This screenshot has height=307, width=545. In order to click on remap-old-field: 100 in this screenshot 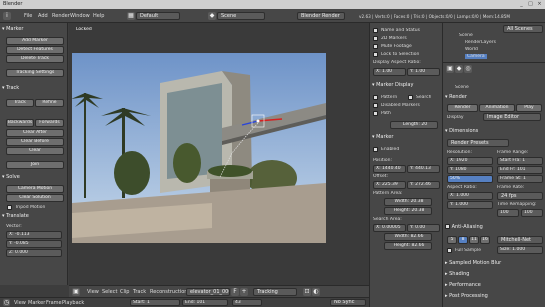, I will do `click(508, 213)`.